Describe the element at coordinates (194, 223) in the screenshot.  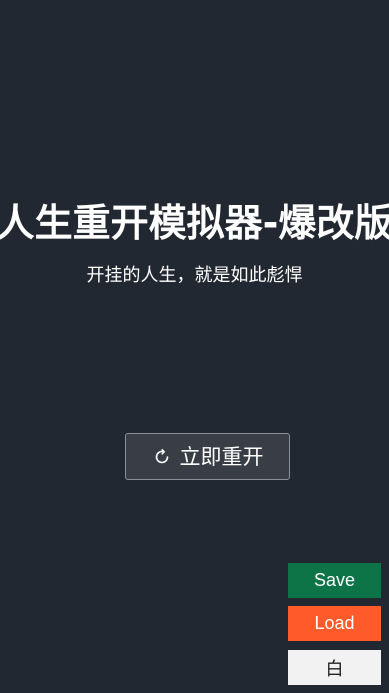
I see `page-title: 人生重开模拟器-爆改版` at that location.